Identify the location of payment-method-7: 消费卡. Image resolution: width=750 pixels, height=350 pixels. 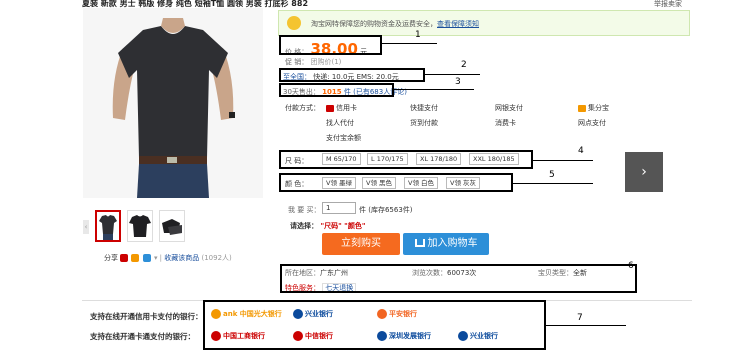
(505, 123).